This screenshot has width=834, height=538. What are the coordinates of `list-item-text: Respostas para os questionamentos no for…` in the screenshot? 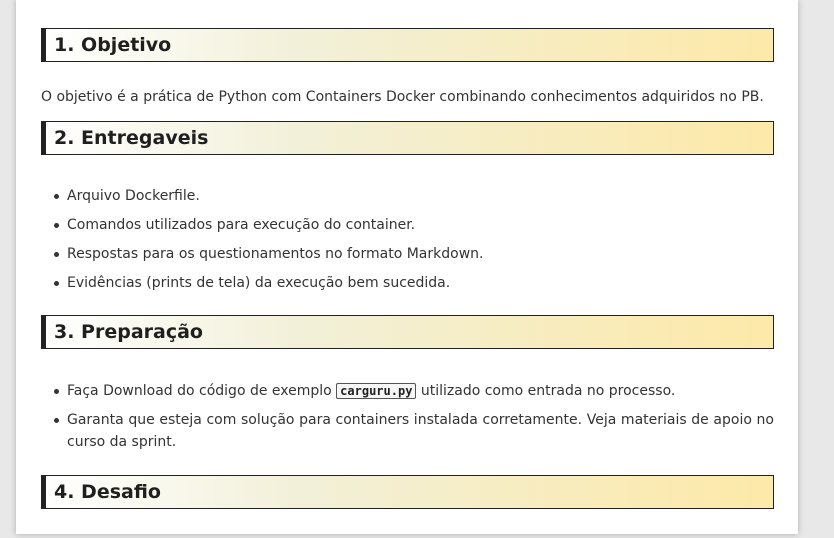 It's located at (275, 254).